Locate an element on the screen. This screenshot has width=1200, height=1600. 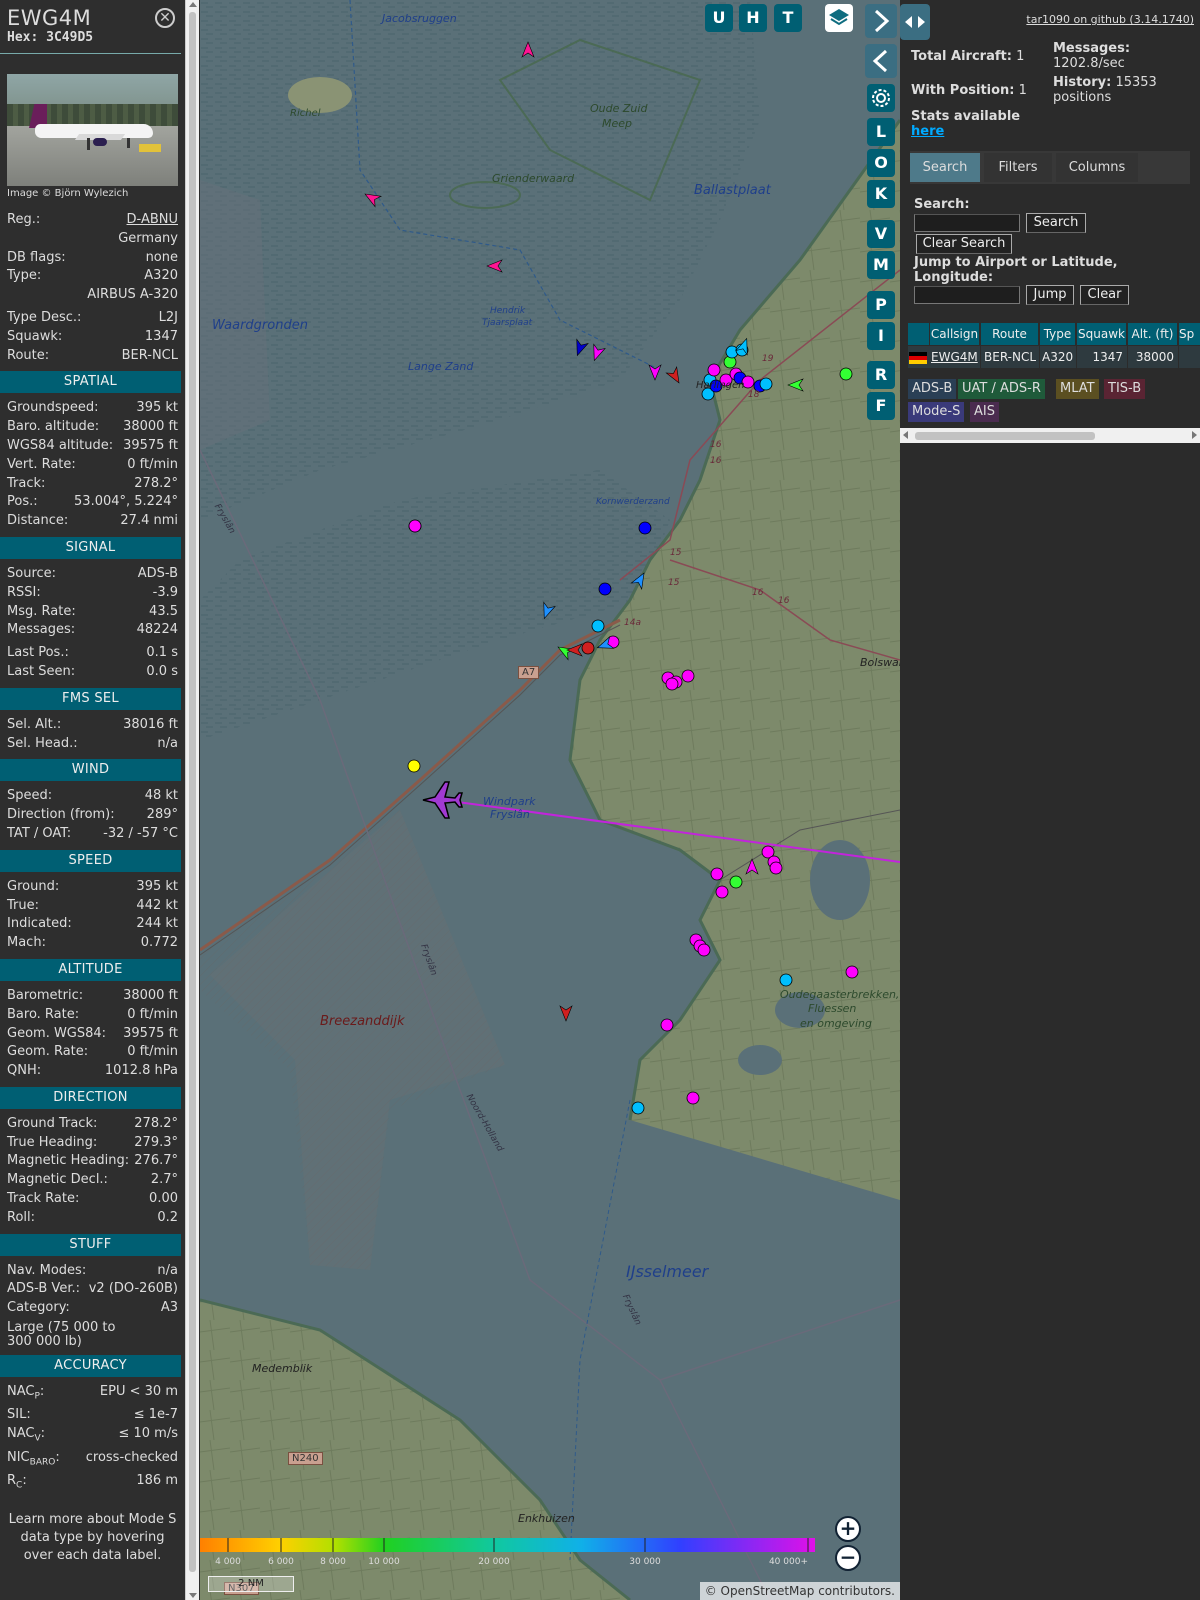
button-p: P is located at coordinates (881, 305).